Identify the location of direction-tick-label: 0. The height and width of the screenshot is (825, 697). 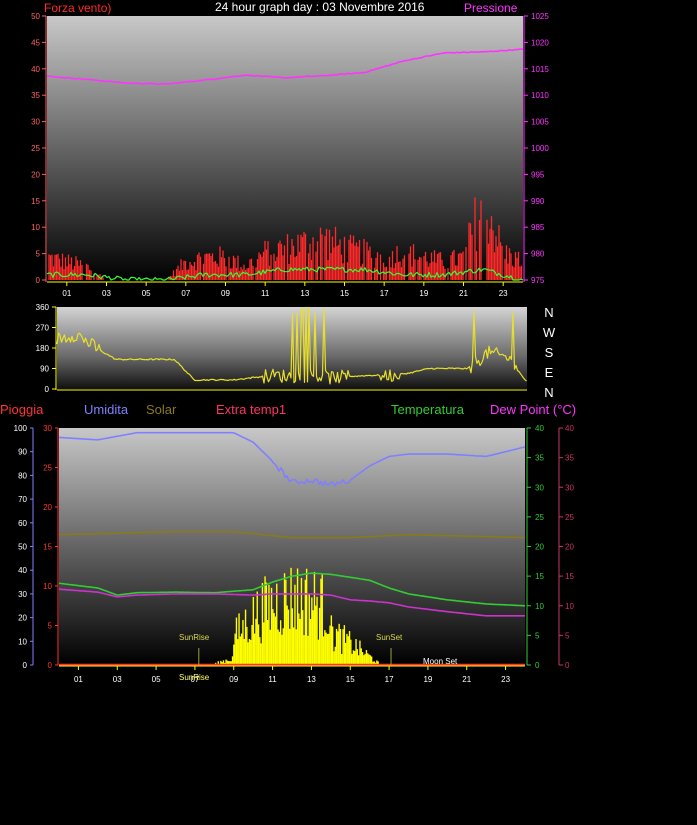
(47, 389).